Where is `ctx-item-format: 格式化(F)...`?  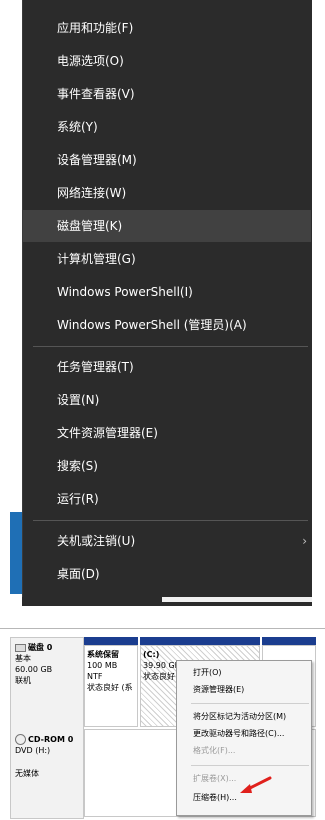
ctx-item-format: 格式化(F)... is located at coordinates (214, 750).